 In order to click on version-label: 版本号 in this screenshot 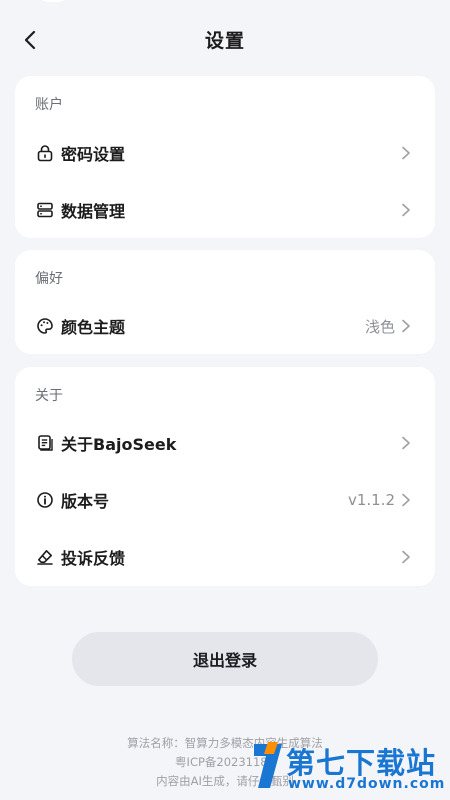, I will do `click(85, 501)`.